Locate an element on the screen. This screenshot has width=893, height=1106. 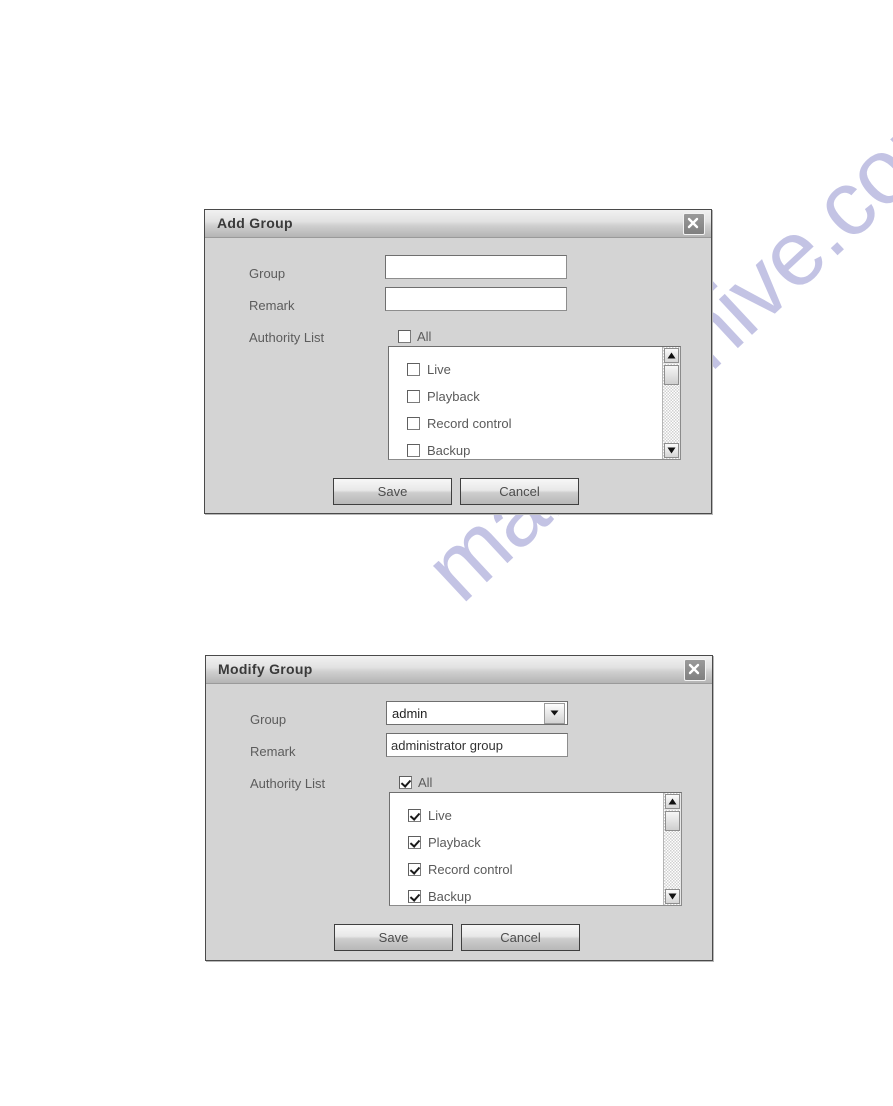
dialog-title: Modify Group is located at coordinates (265, 669).